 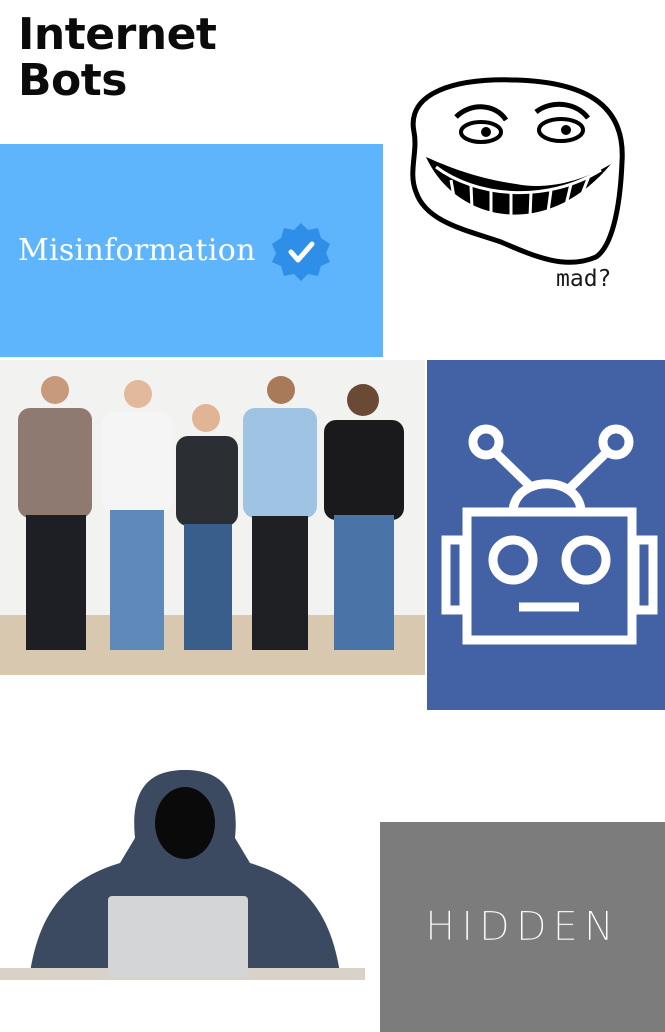 I want to click on title-line-1: Internet, so click(x=117, y=34).